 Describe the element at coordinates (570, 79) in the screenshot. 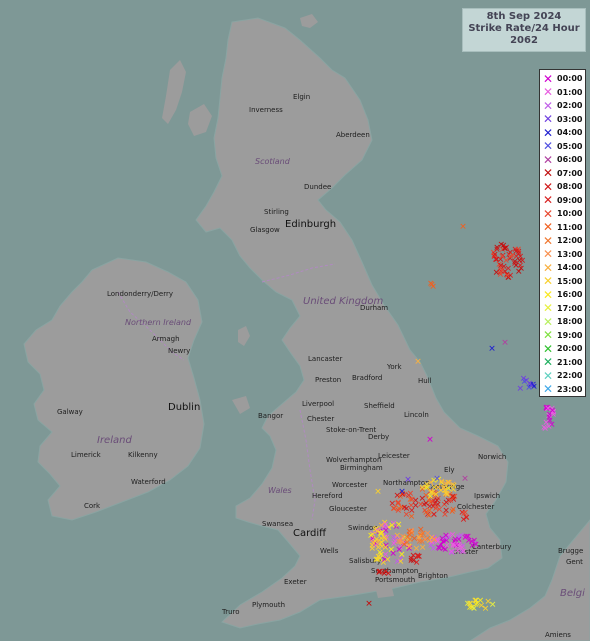

I see `legend-label: 00:00` at that location.